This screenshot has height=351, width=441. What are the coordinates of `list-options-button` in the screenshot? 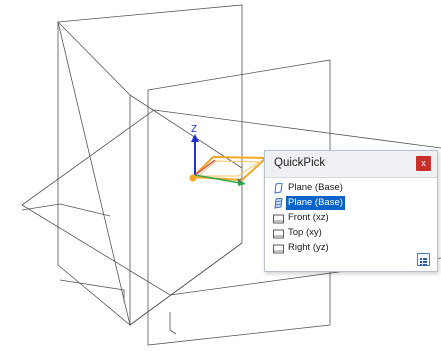 It's located at (423, 259).